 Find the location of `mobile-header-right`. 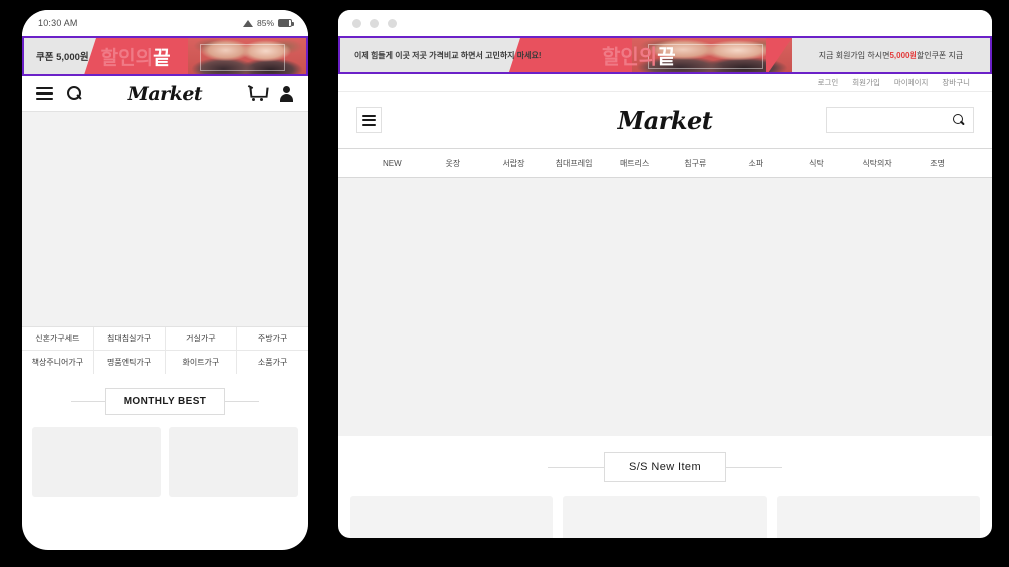

mobile-header-right is located at coordinates (271, 94).